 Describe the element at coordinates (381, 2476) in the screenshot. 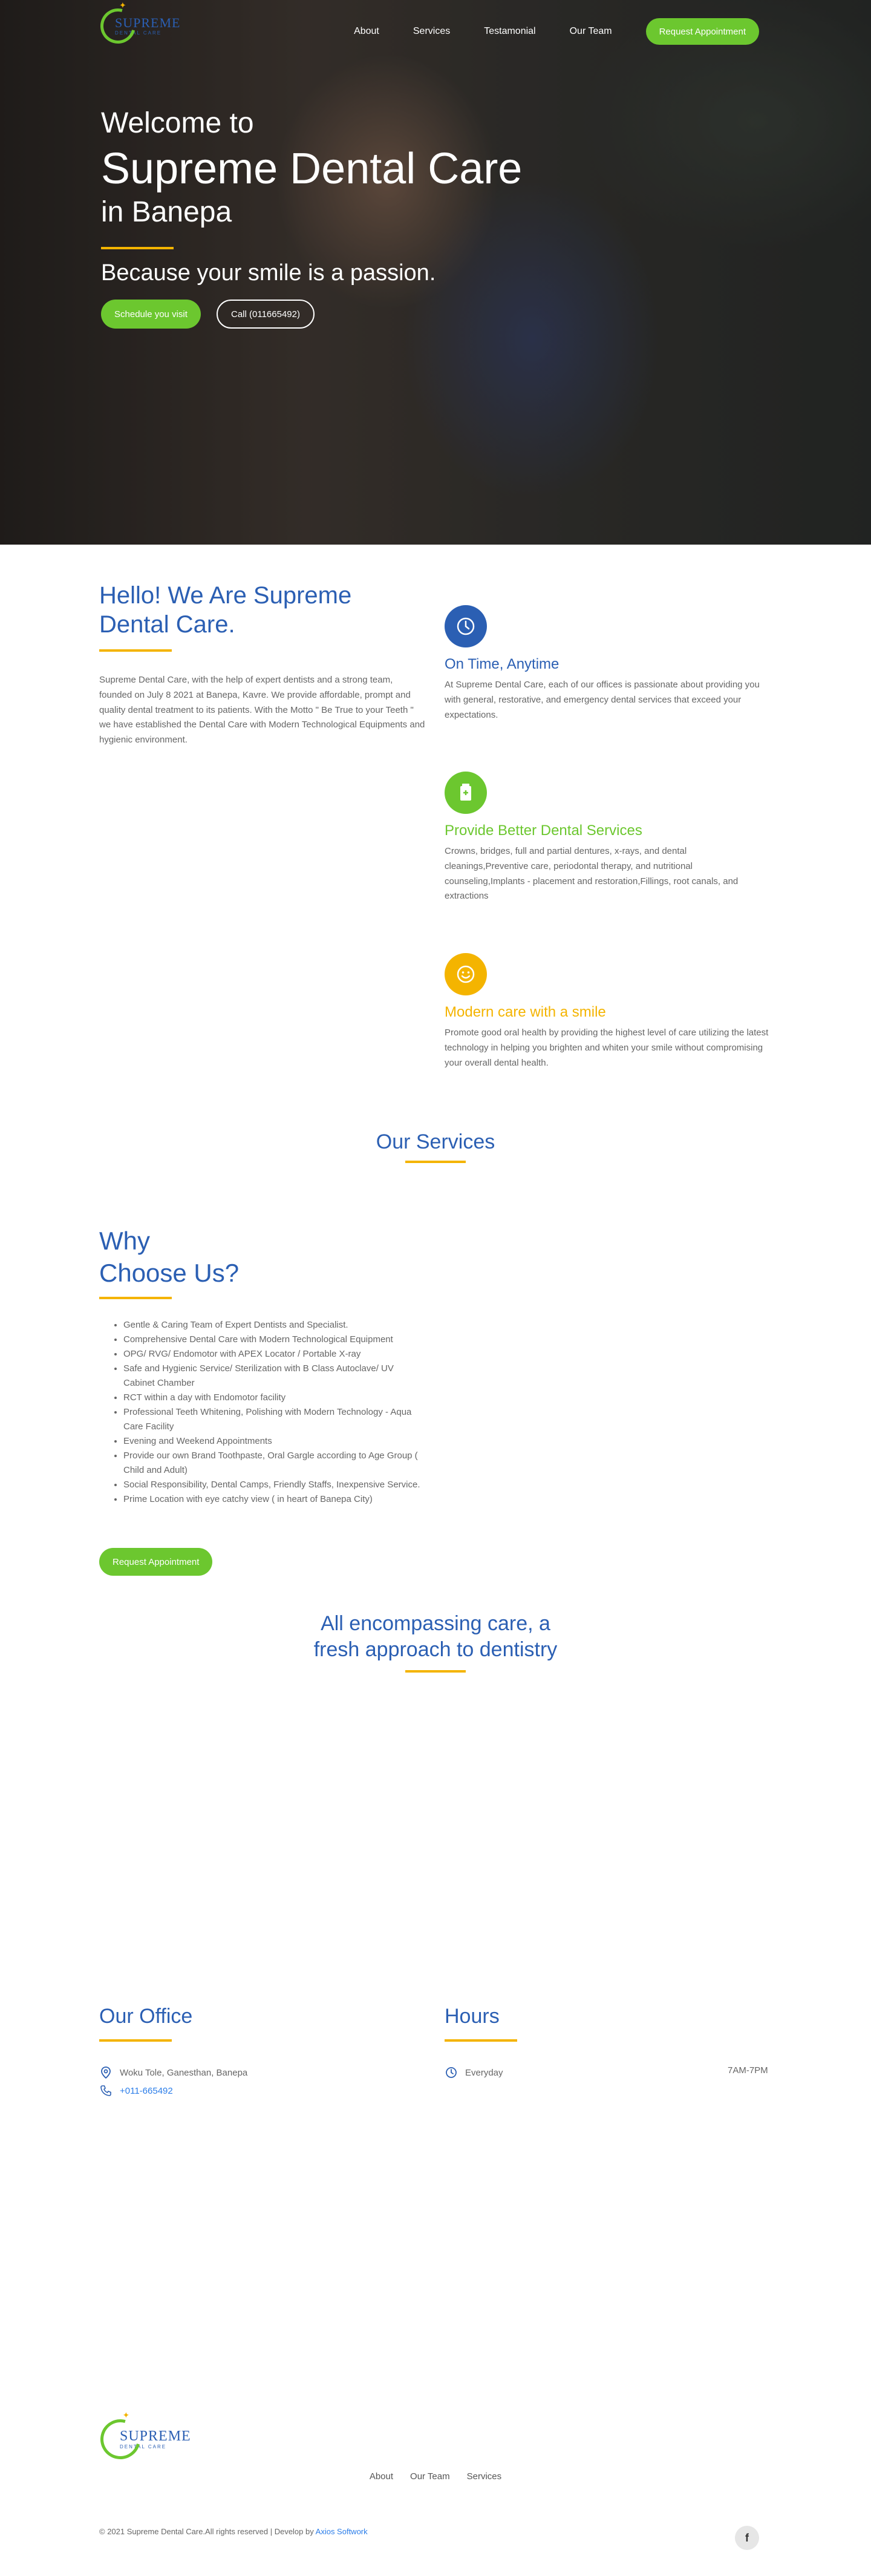

I see `footer-link-about: About` at that location.